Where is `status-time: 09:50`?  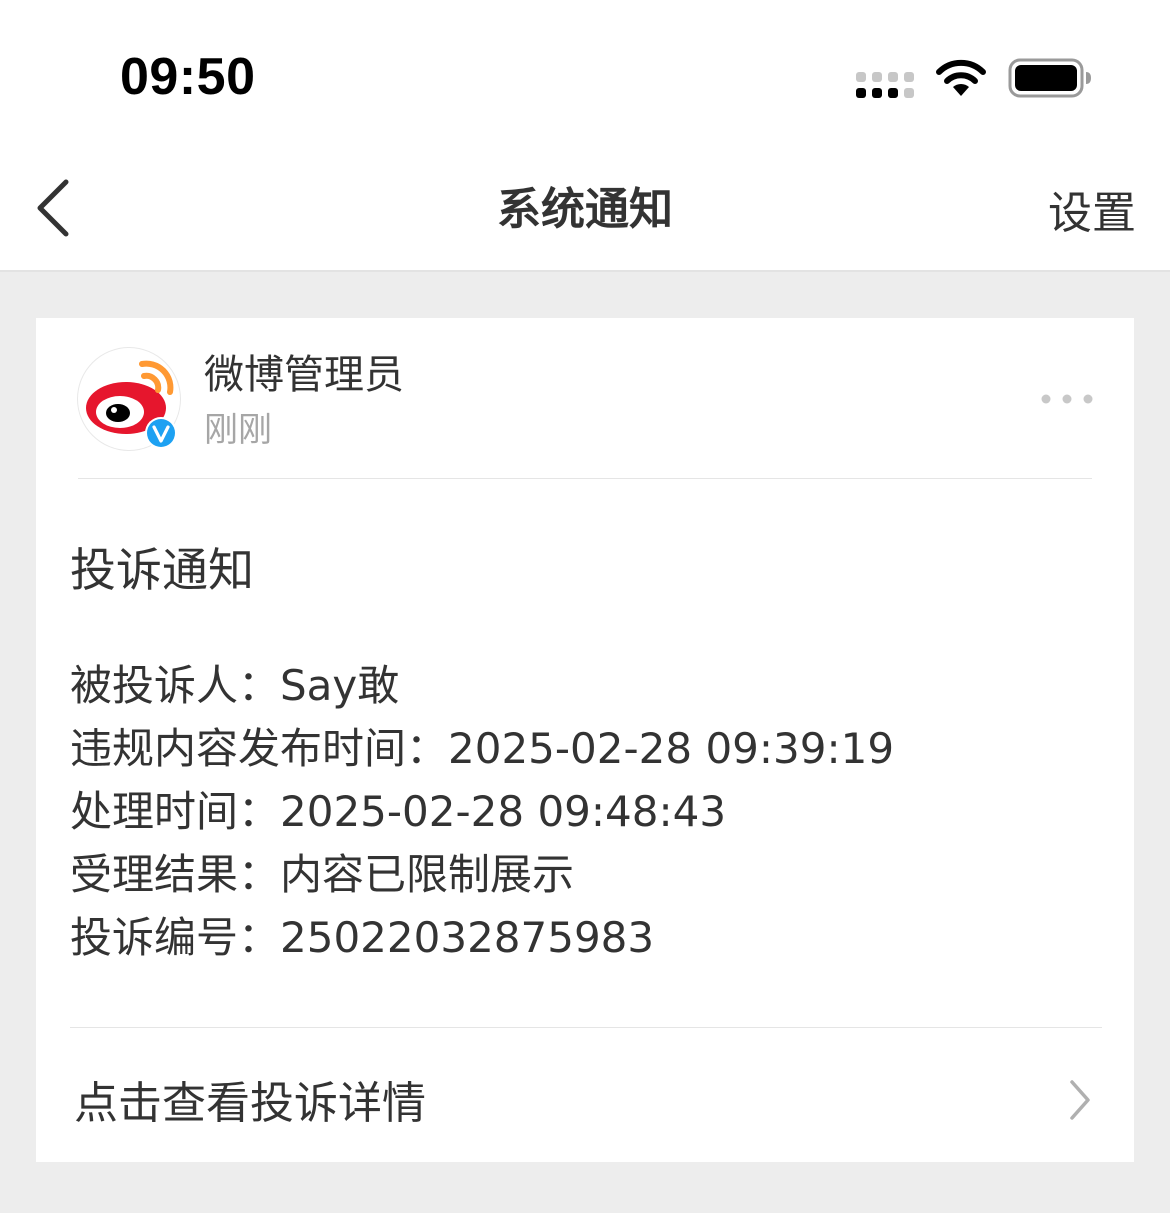
status-time: 09:50 is located at coordinates (188, 77).